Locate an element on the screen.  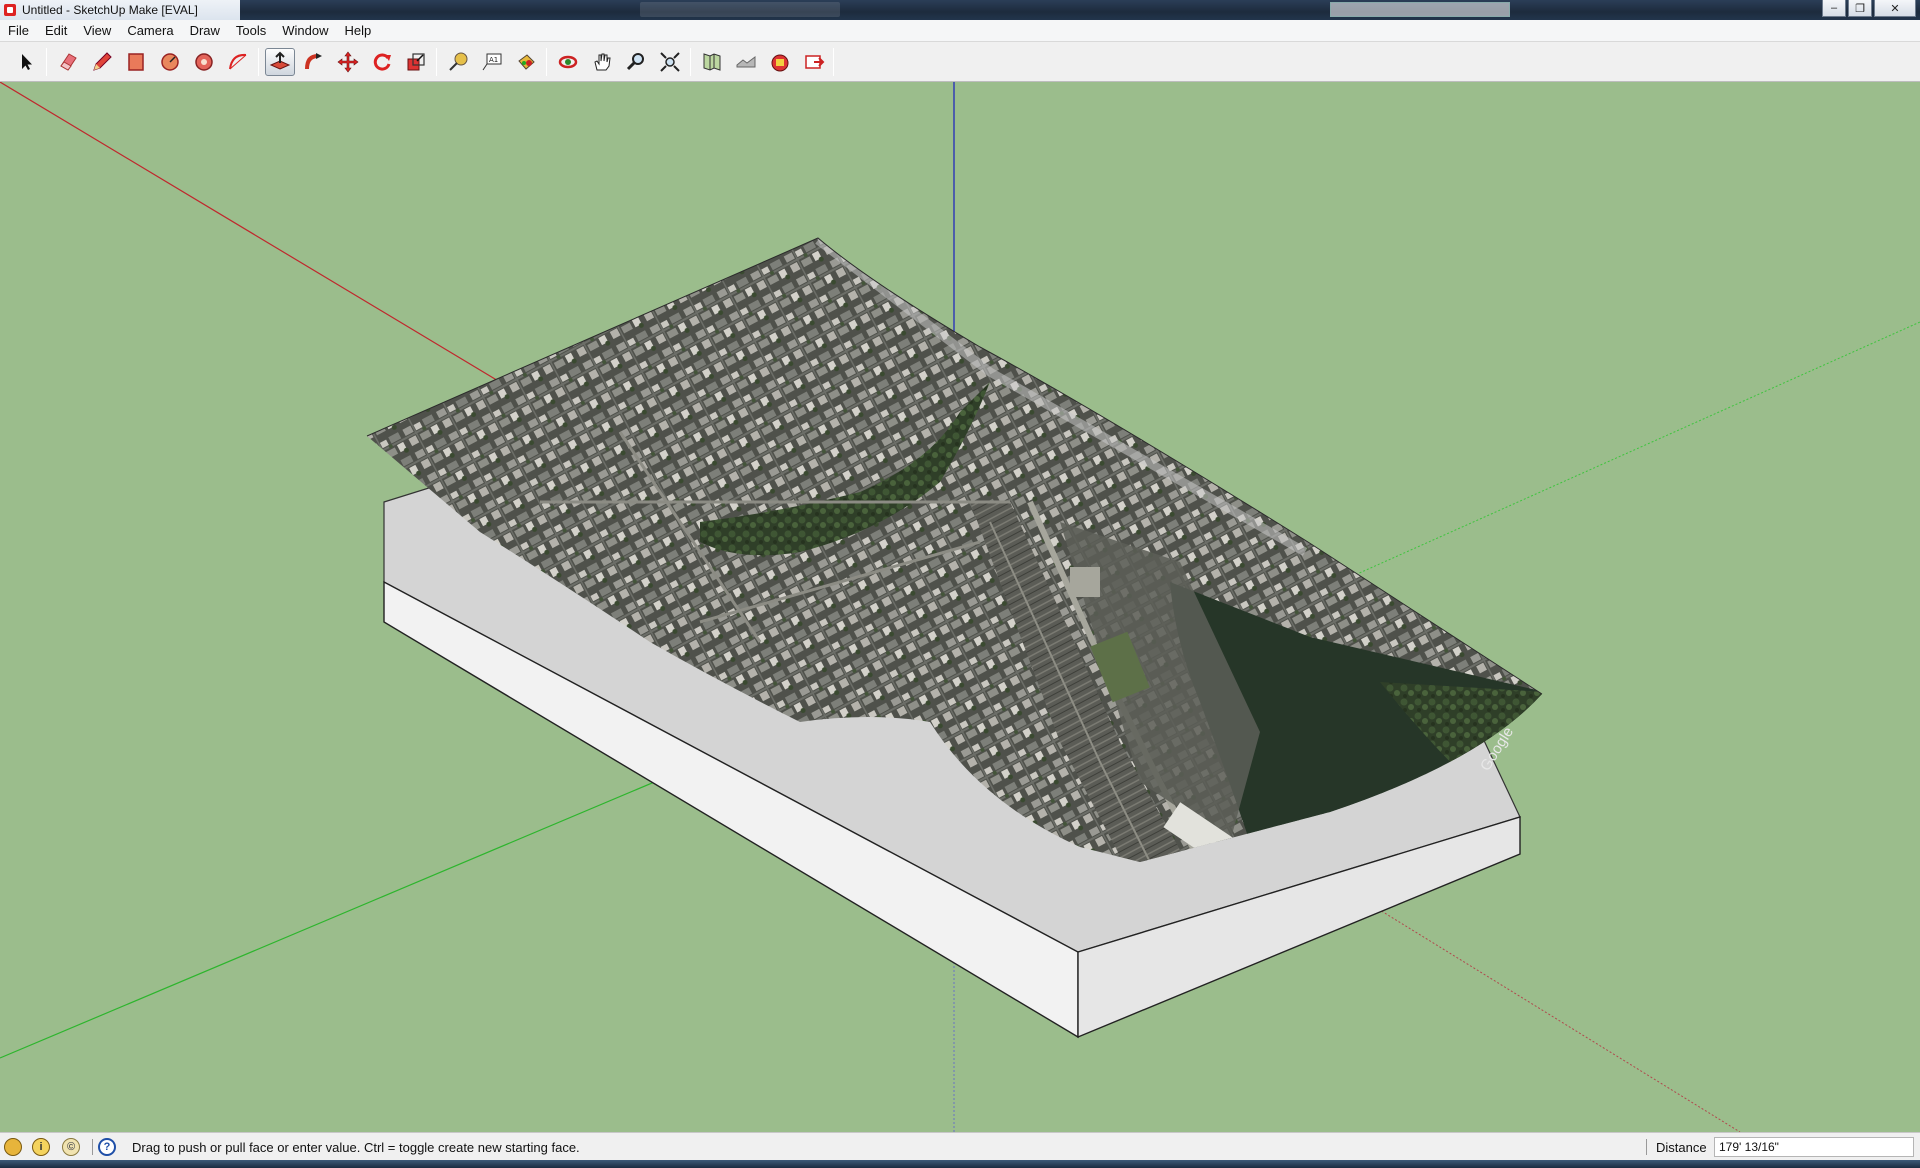
close-icon: ✕ is located at coordinates (1895, 8).